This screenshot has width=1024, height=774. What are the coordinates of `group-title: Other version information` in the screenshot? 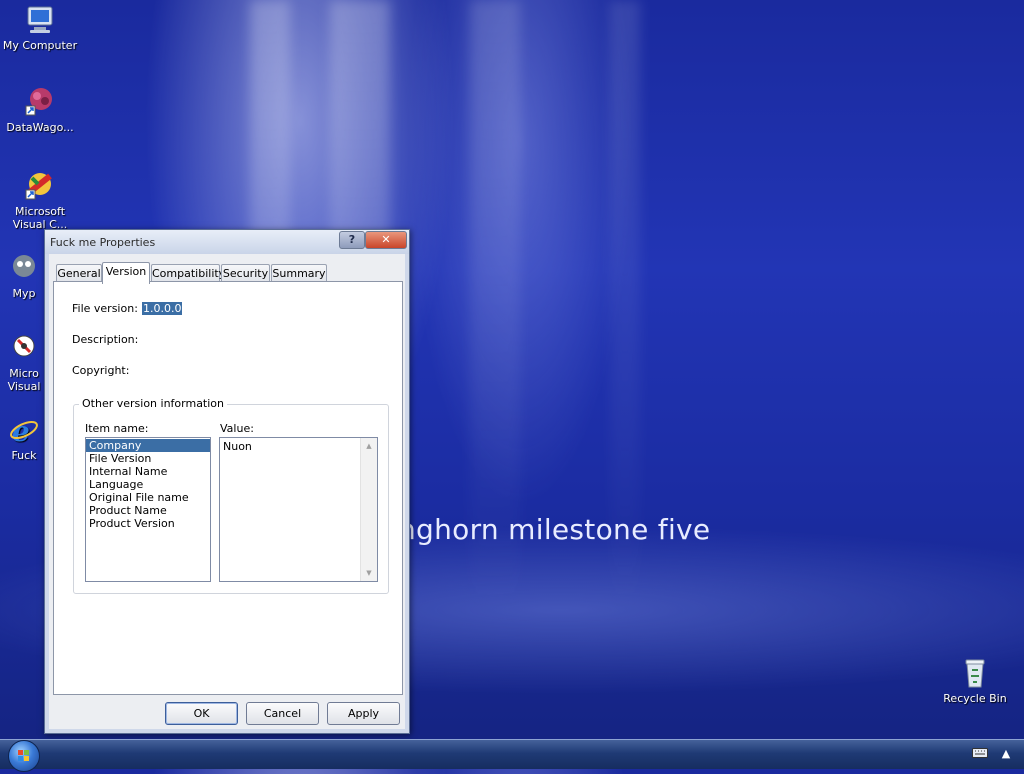 It's located at (153, 403).